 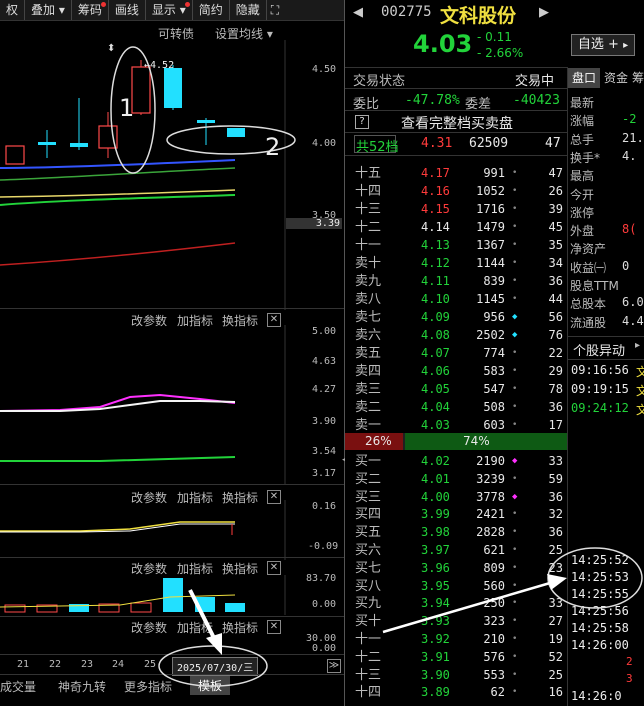 What do you see at coordinates (512, 590) in the screenshot?
I see `annotation-overlay-right` at bounding box center [512, 590].